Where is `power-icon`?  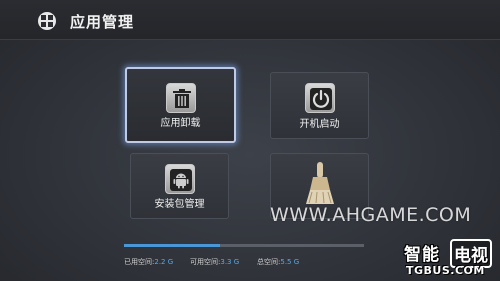
power-icon is located at coordinates (319, 98).